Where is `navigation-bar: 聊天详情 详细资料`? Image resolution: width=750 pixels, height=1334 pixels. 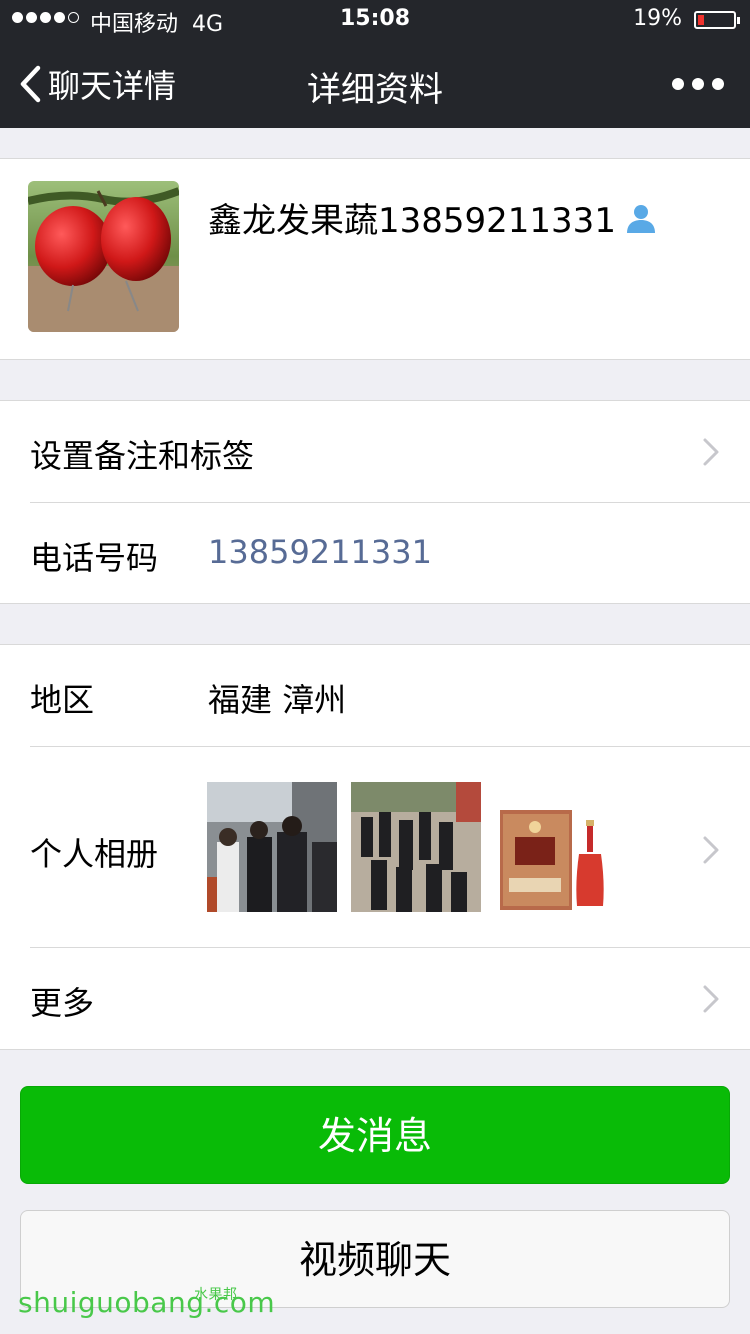 navigation-bar: 聊天详情 详细资料 is located at coordinates (375, 84).